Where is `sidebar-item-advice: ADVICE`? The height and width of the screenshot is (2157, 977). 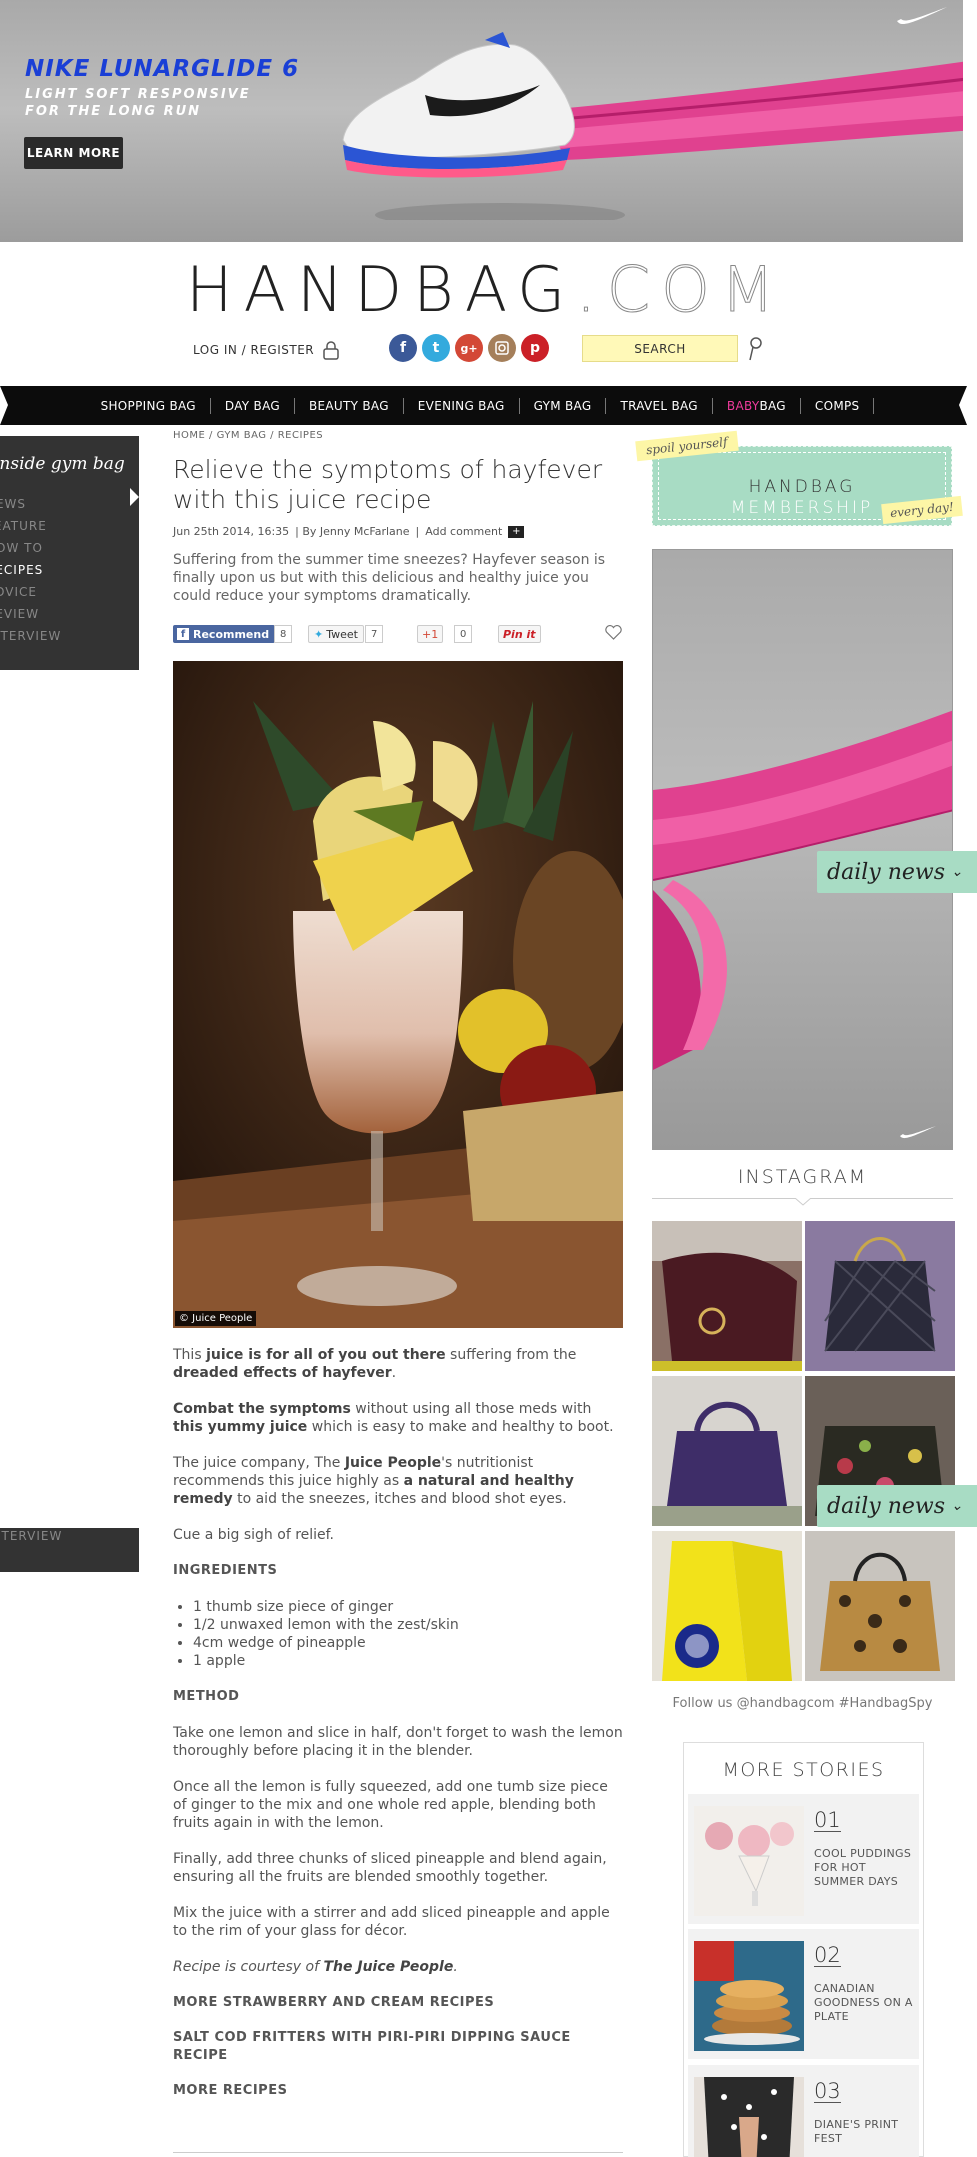
sidebar-item-advice: ADVICE is located at coordinates (30, 592).